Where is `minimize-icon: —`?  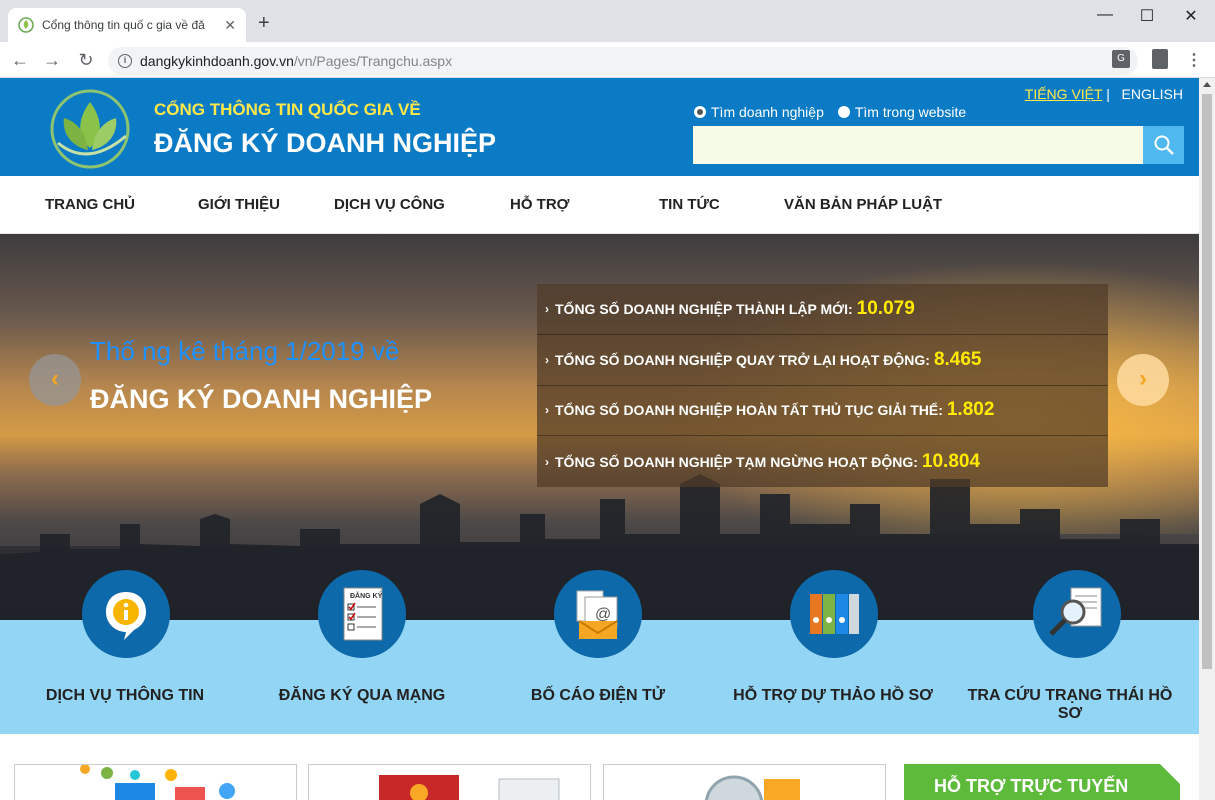
minimize-icon: — is located at coordinates (1105, 15).